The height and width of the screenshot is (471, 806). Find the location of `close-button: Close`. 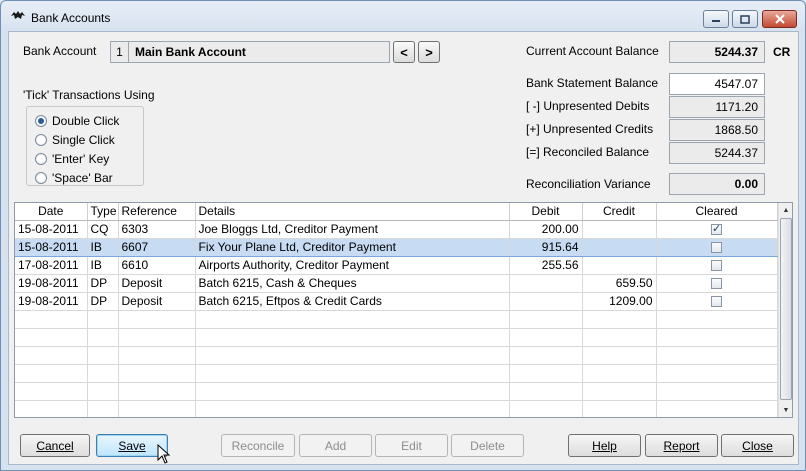

close-button: Close is located at coordinates (757, 445).